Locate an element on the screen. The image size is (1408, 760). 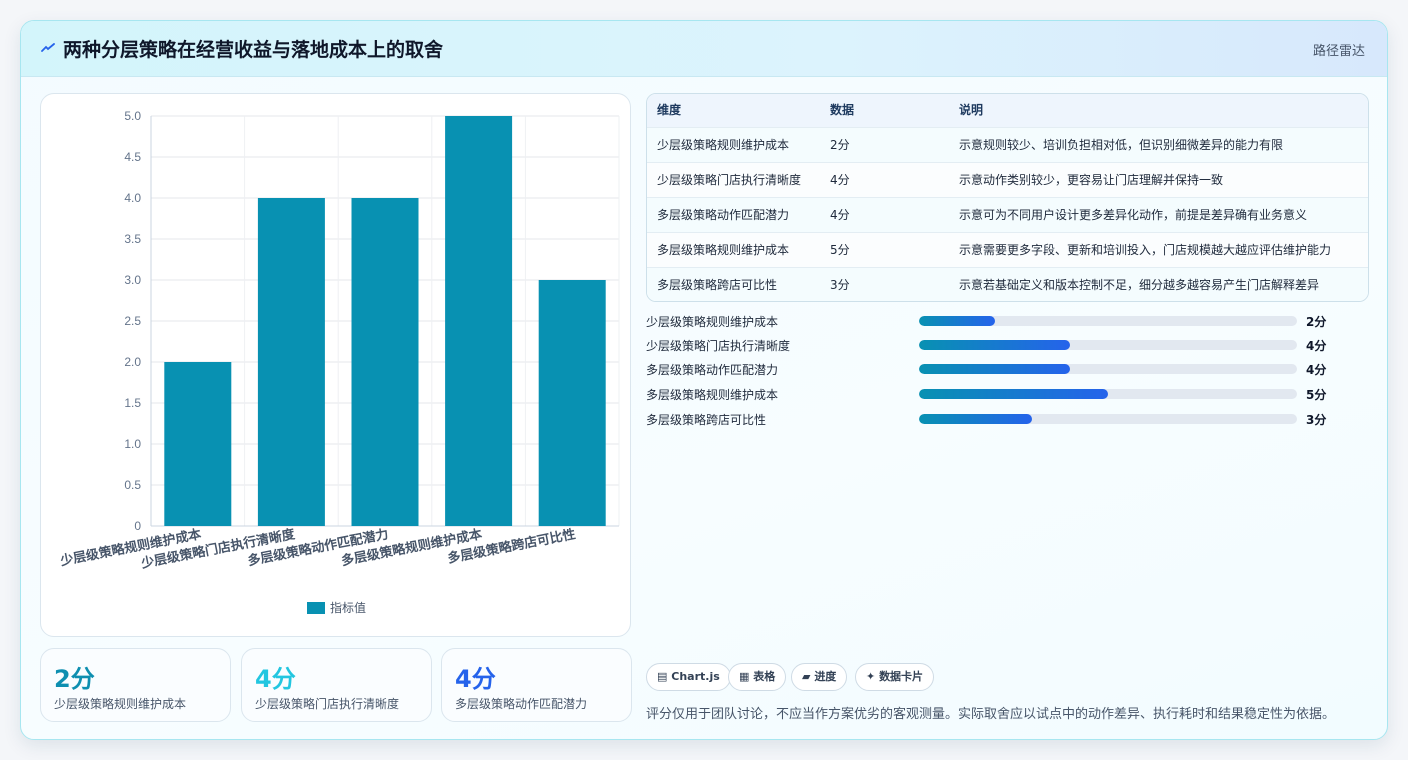
table-cell: 多层级策略规则维护成本 is located at coordinates (723, 250).